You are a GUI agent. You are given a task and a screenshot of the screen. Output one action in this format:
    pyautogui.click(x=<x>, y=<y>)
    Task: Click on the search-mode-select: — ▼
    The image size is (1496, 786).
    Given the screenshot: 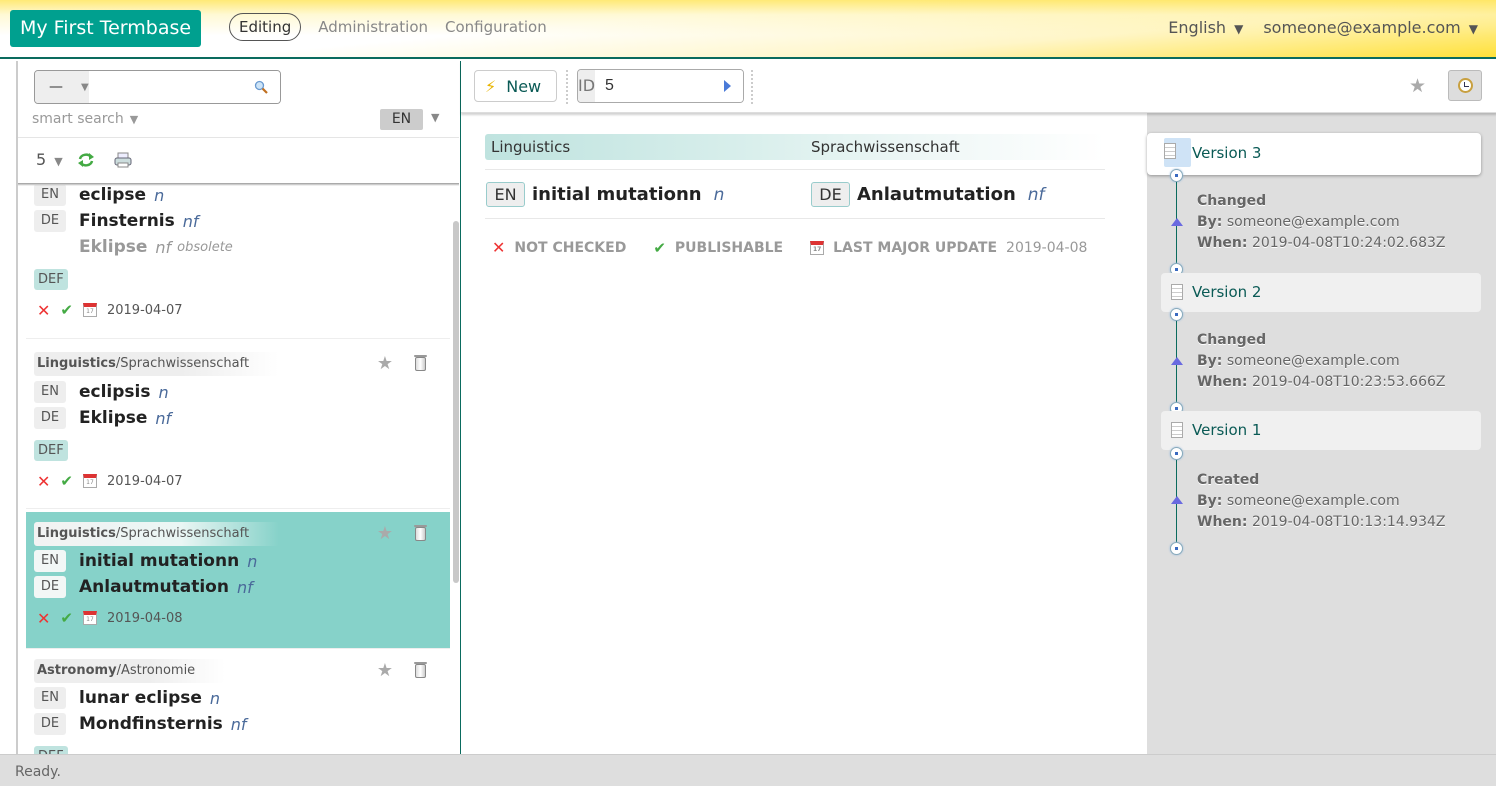 What is the action you would take?
    pyautogui.click(x=62, y=87)
    